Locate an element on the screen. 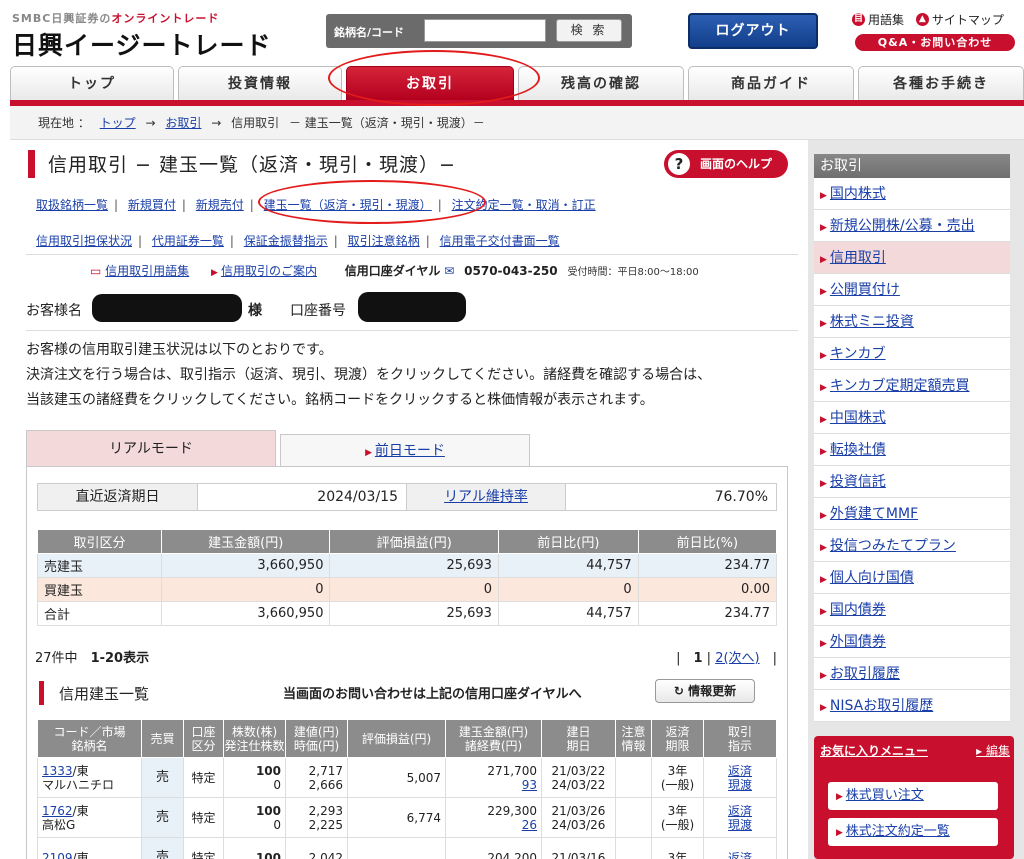 This screenshot has width=1024, height=859. qa-contact-button: Q&A・お問い合わせ is located at coordinates (935, 42).